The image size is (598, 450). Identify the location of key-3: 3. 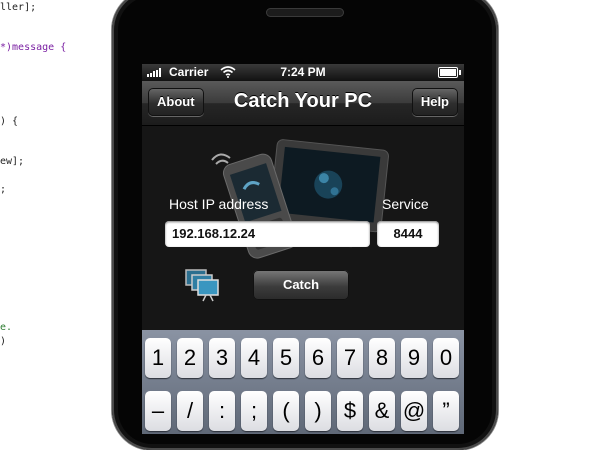
(222, 358).